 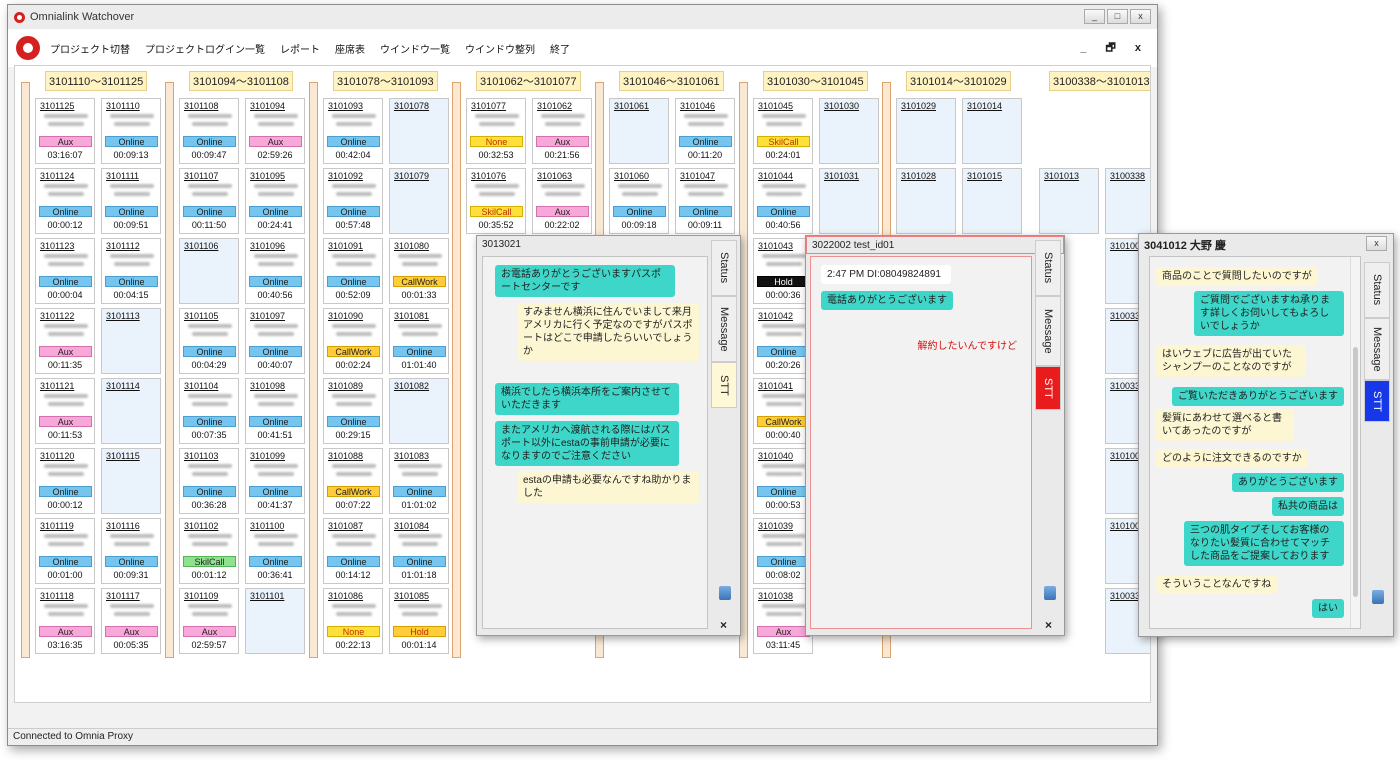 What do you see at coordinates (201, 596) in the screenshot?
I see `seat-id-link: 3101109` at bounding box center [201, 596].